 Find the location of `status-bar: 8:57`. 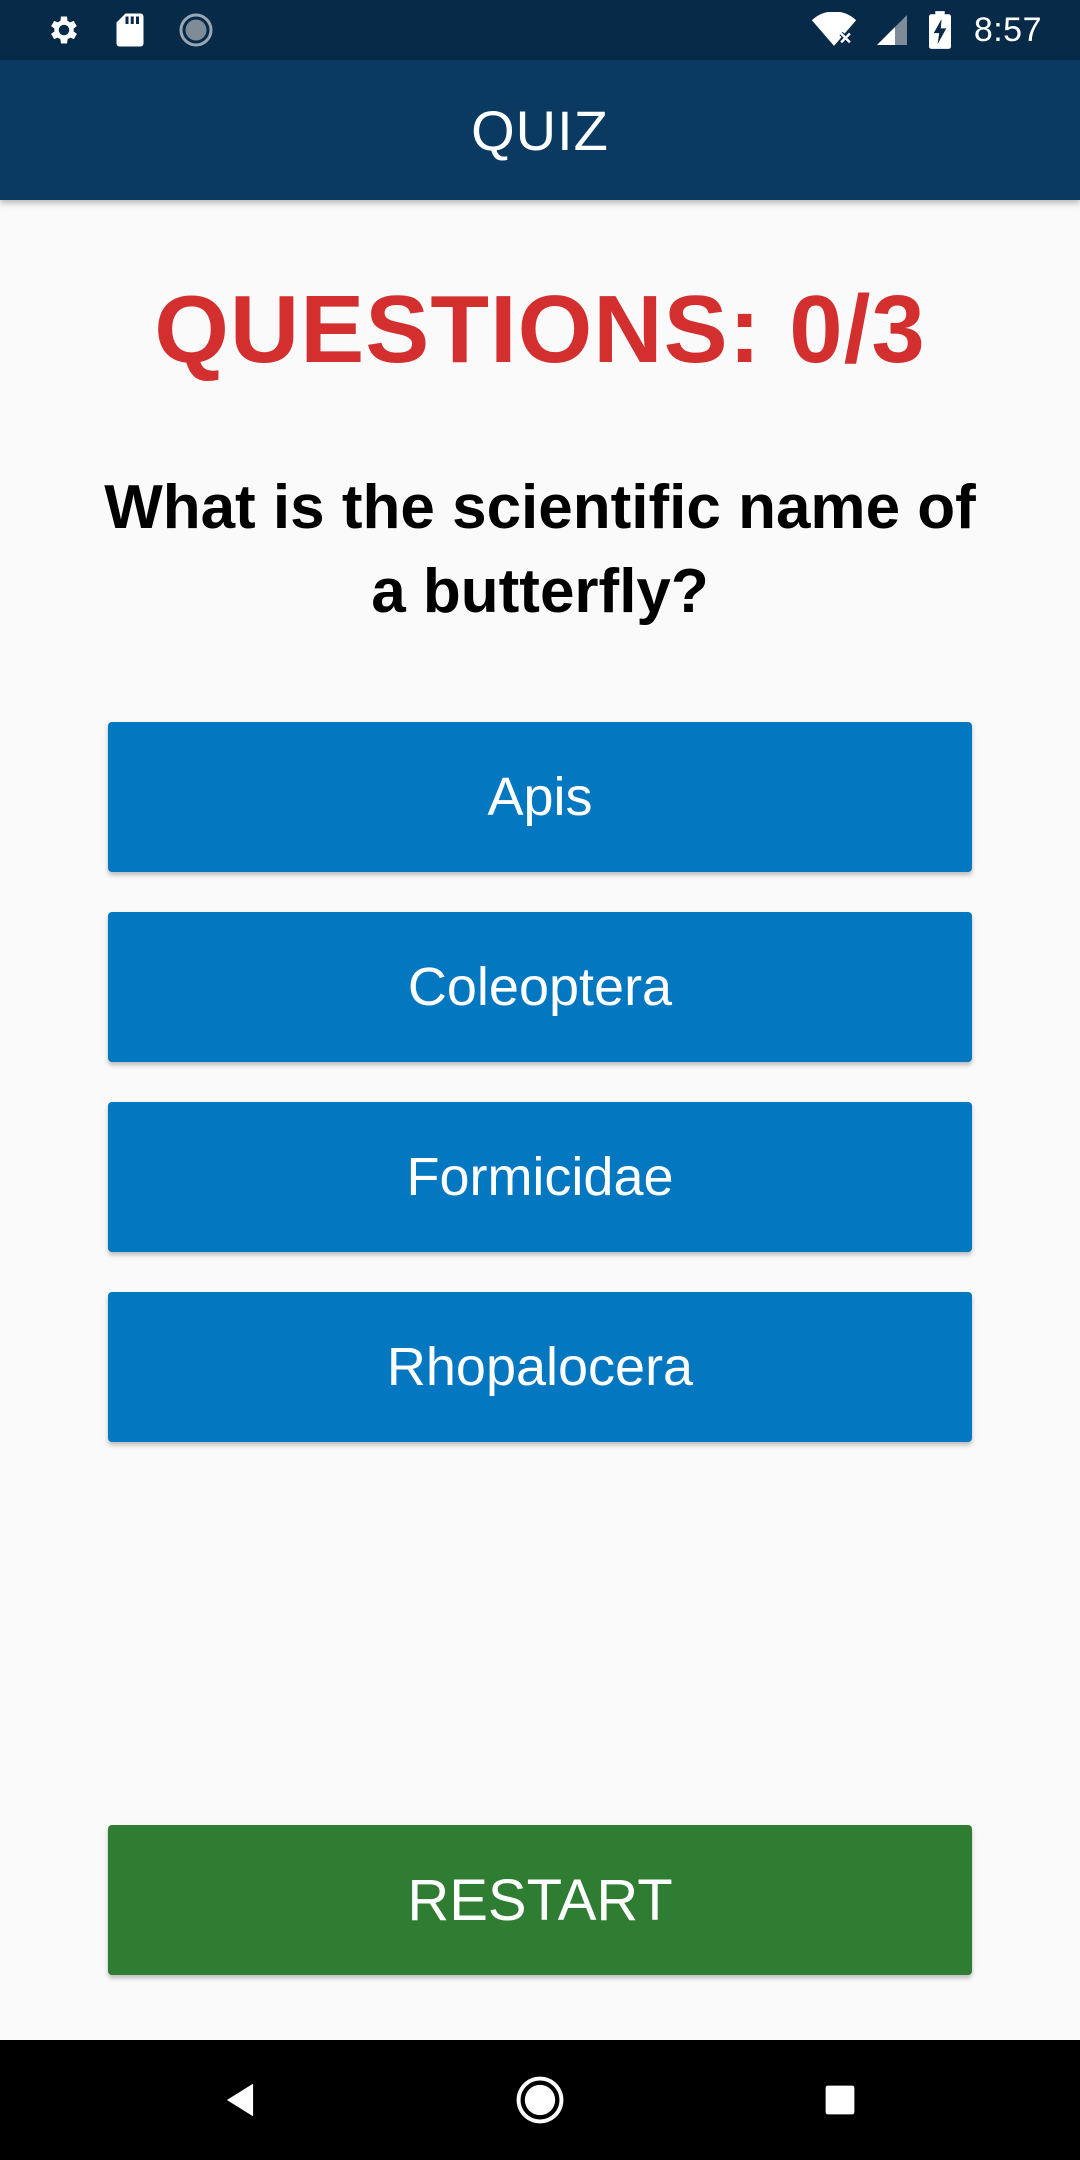

status-bar: 8:57 is located at coordinates (540, 30).